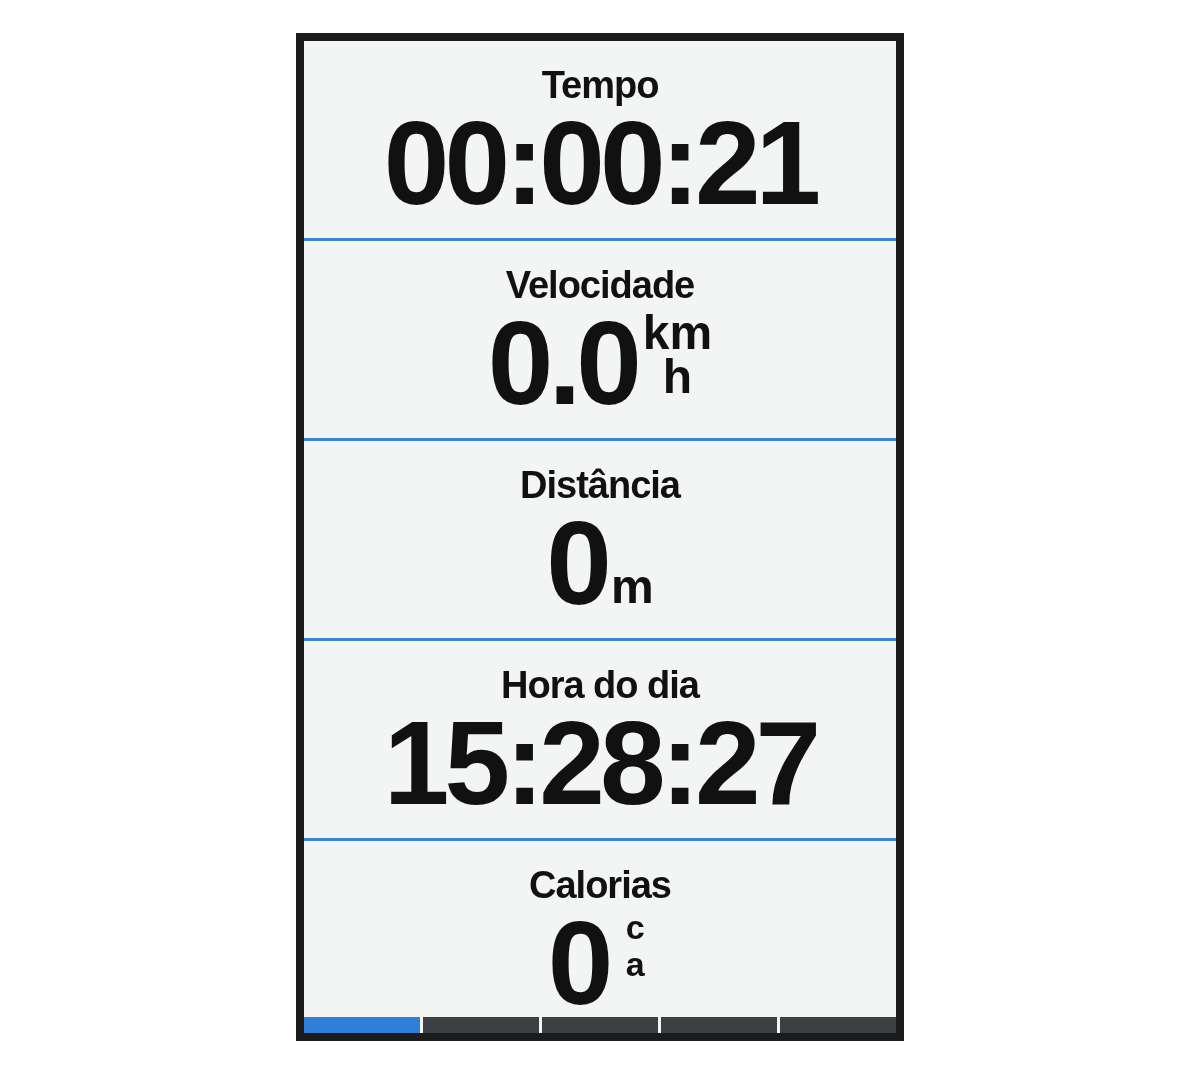  Describe the element at coordinates (600, 285) in the screenshot. I see `field-label: Velocidade` at that location.